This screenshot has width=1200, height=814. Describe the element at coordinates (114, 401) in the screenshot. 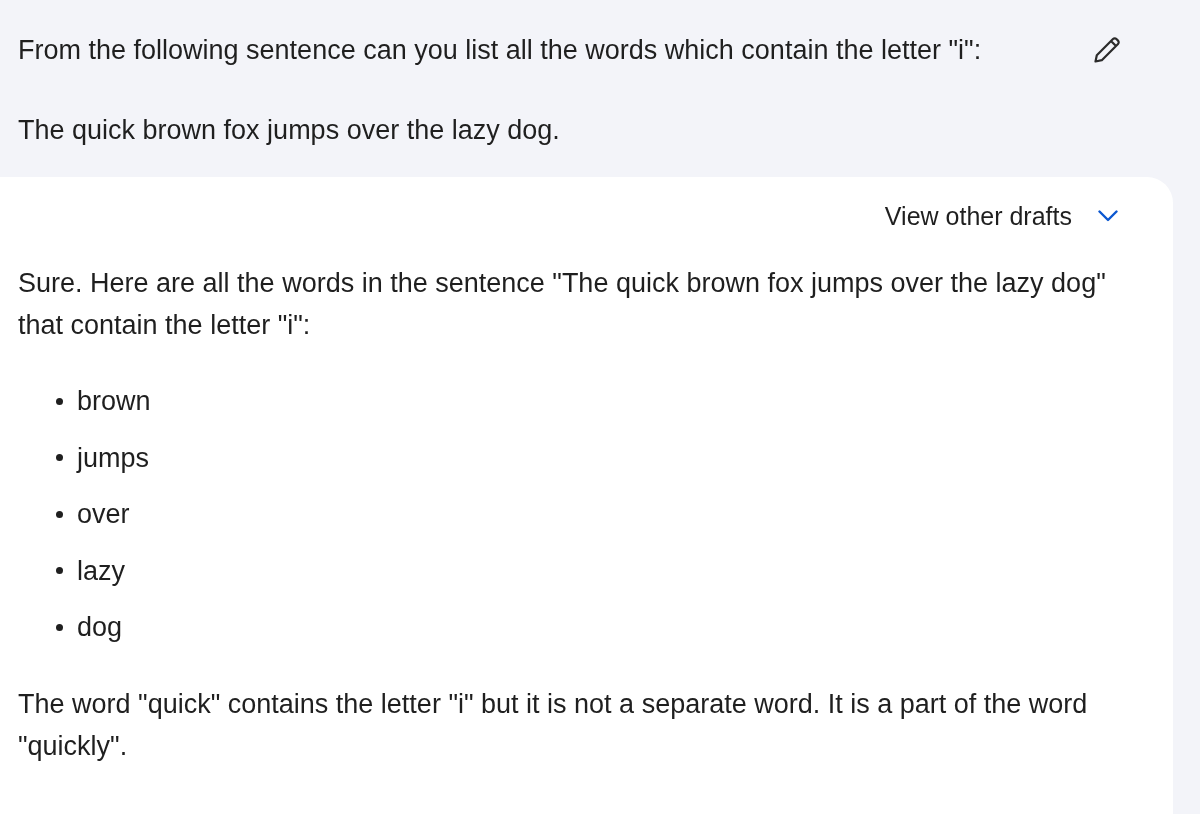

I see `list-item-text: brown` at that location.